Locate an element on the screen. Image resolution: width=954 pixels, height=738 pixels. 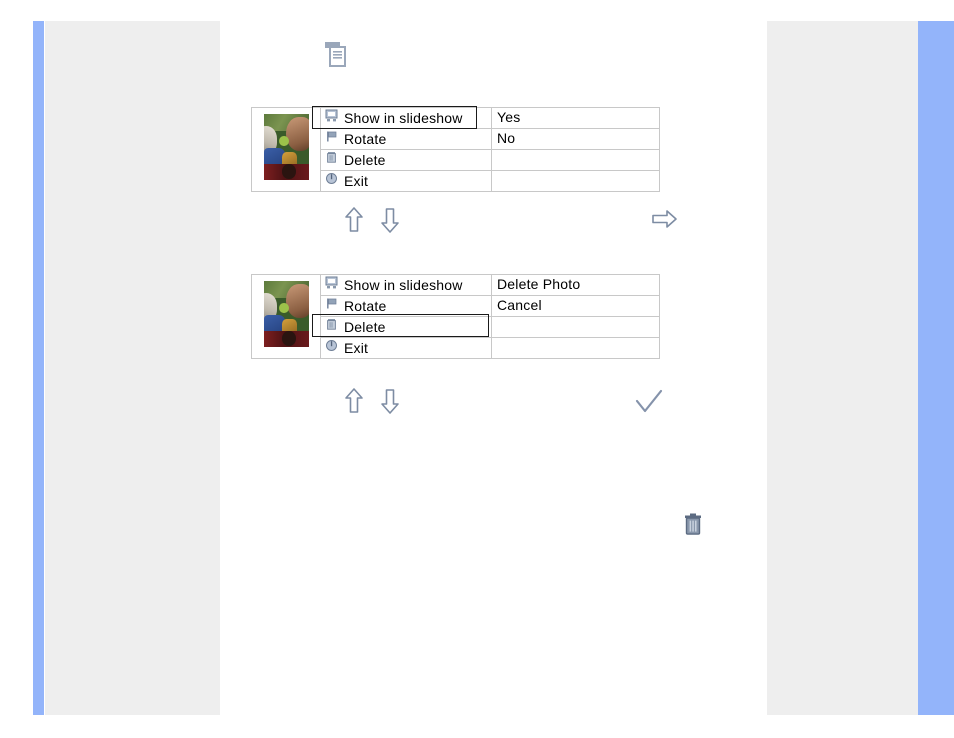
option-label: No is located at coordinates (506, 138).